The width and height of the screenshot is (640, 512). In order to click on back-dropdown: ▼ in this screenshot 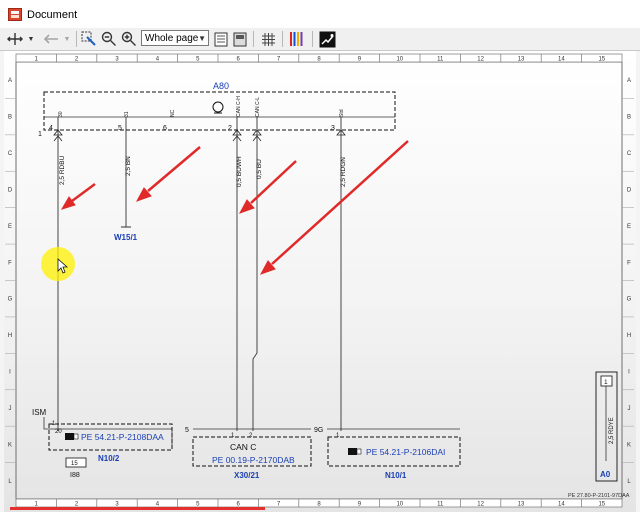, I will do `click(67, 39)`.